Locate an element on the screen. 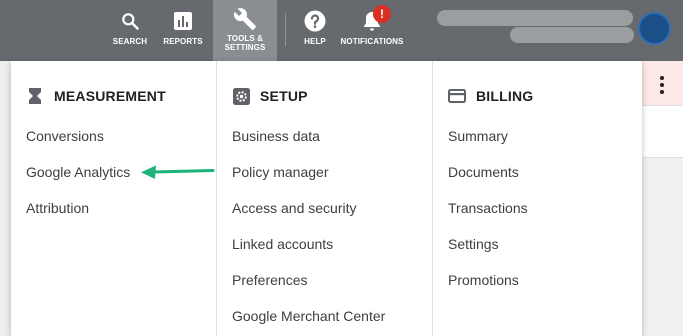 The width and height of the screenshot is (683, 336). menu-item-promotions: Promotions is located at coordinates (488, 289).